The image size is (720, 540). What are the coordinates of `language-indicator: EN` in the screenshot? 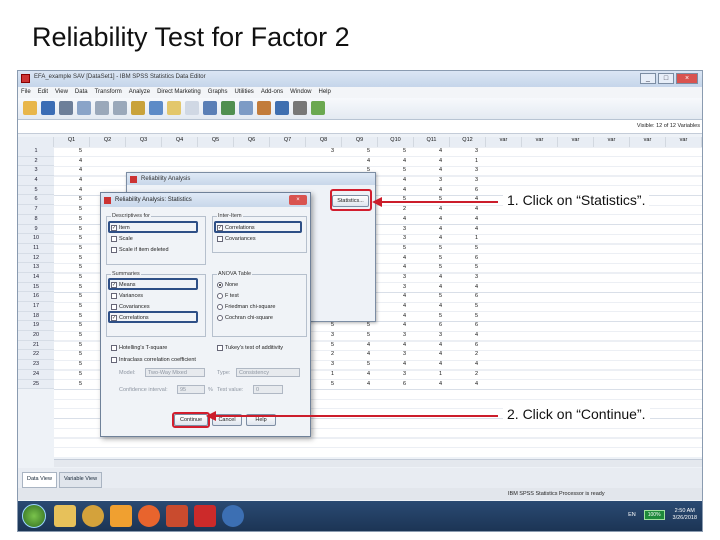 It's located at (632, 515).